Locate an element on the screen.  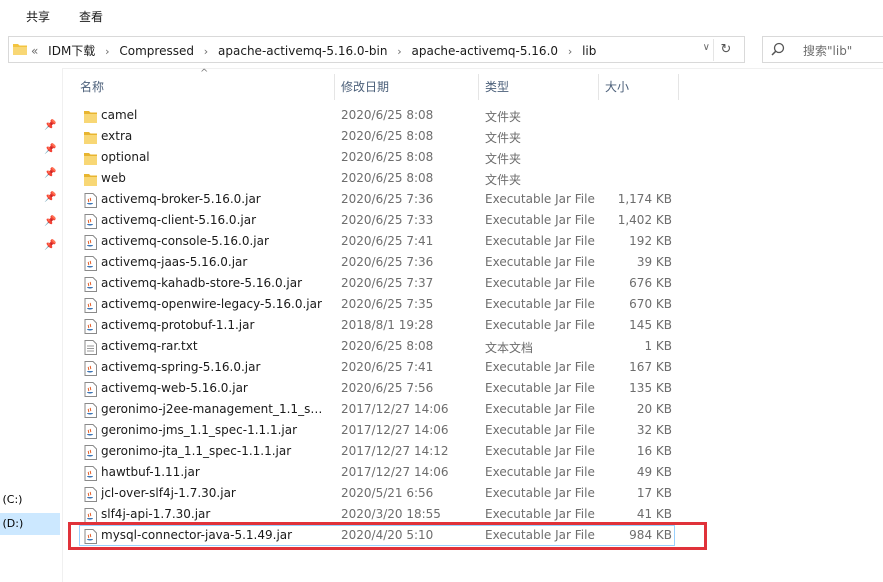
file-row: optional 2020/6/25 8:08 文件夹 is located at coordinates (379, 158).